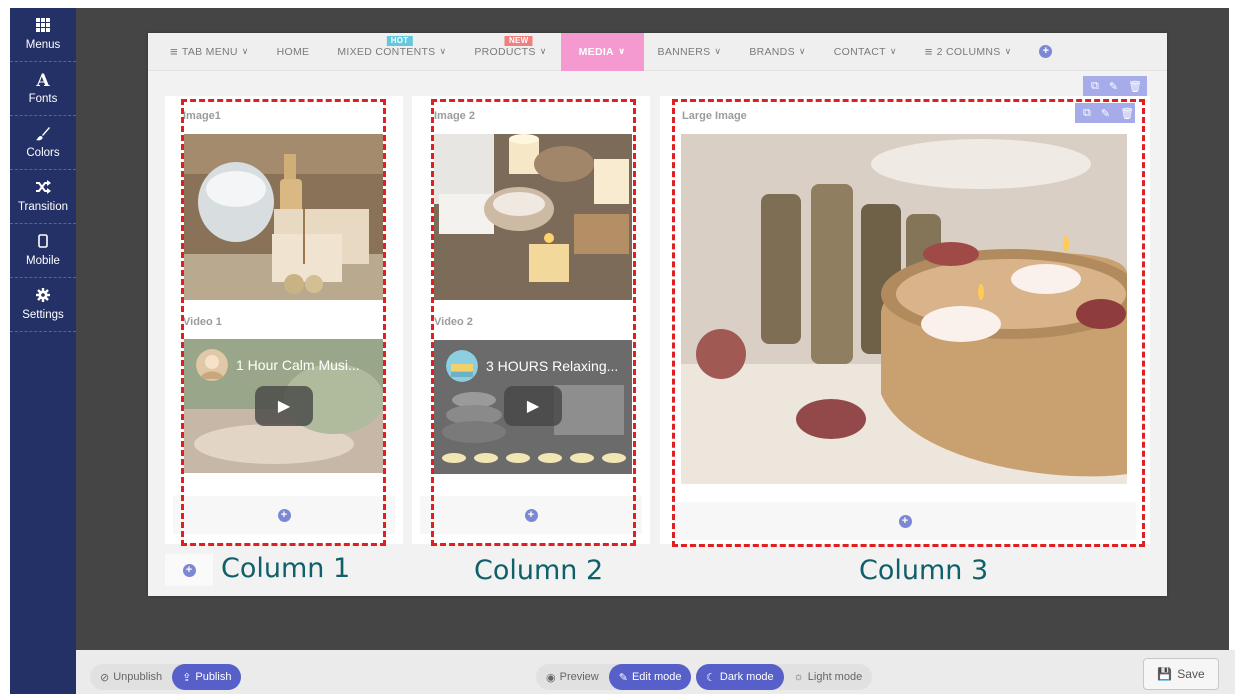  I want to click on column-2-highlight, so click(533, 322).